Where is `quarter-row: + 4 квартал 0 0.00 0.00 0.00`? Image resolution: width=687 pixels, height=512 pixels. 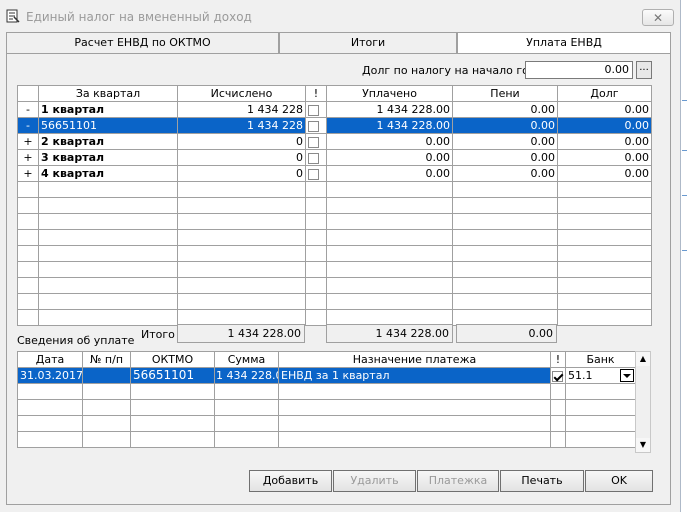
quarter-row: + 4 квартал 0 0.00 0.00 0.00 is located at coordinates (334, 173).